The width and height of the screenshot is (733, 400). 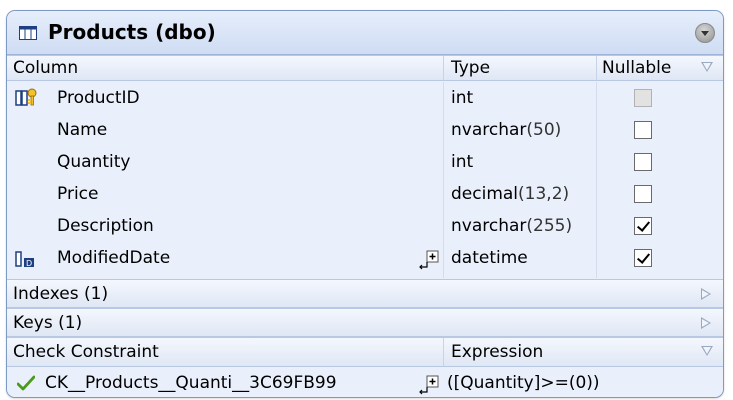 What do you see at coordinates (365, 352) in the screenshot?
I see `check-constraint-header: Check Constraint Expression` at bounding box center [365, 352].